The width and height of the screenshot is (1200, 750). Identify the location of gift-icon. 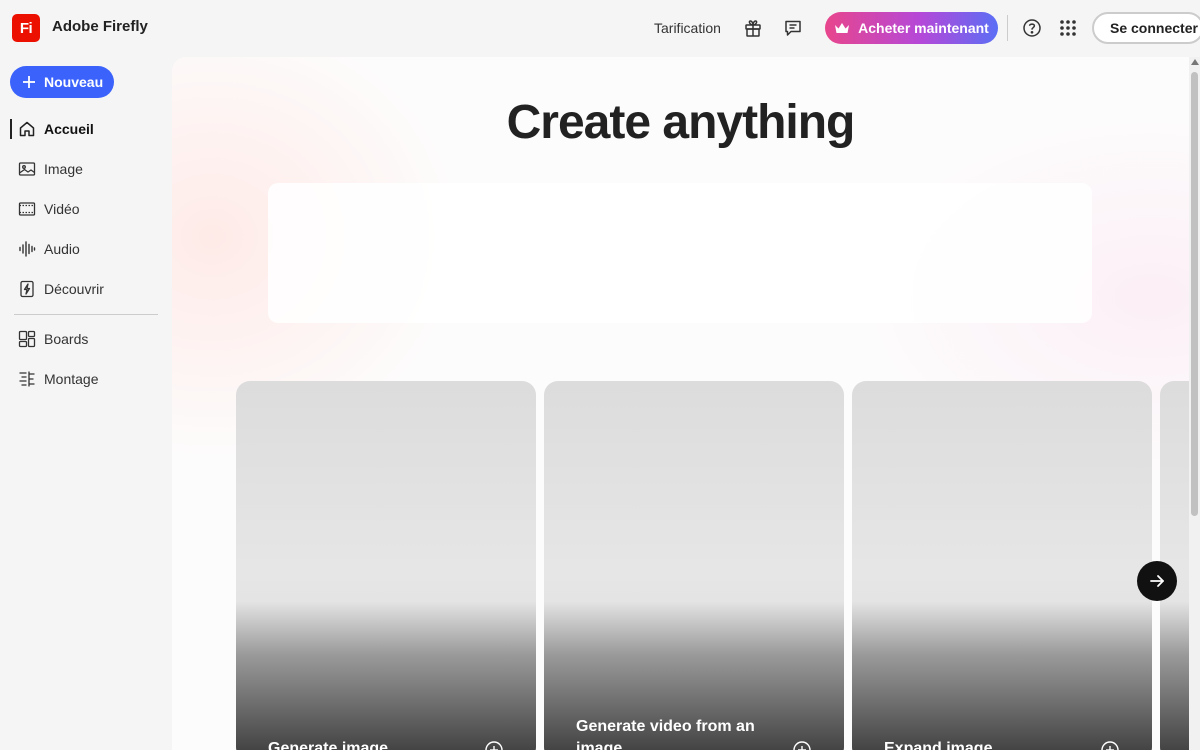
(753, 28).